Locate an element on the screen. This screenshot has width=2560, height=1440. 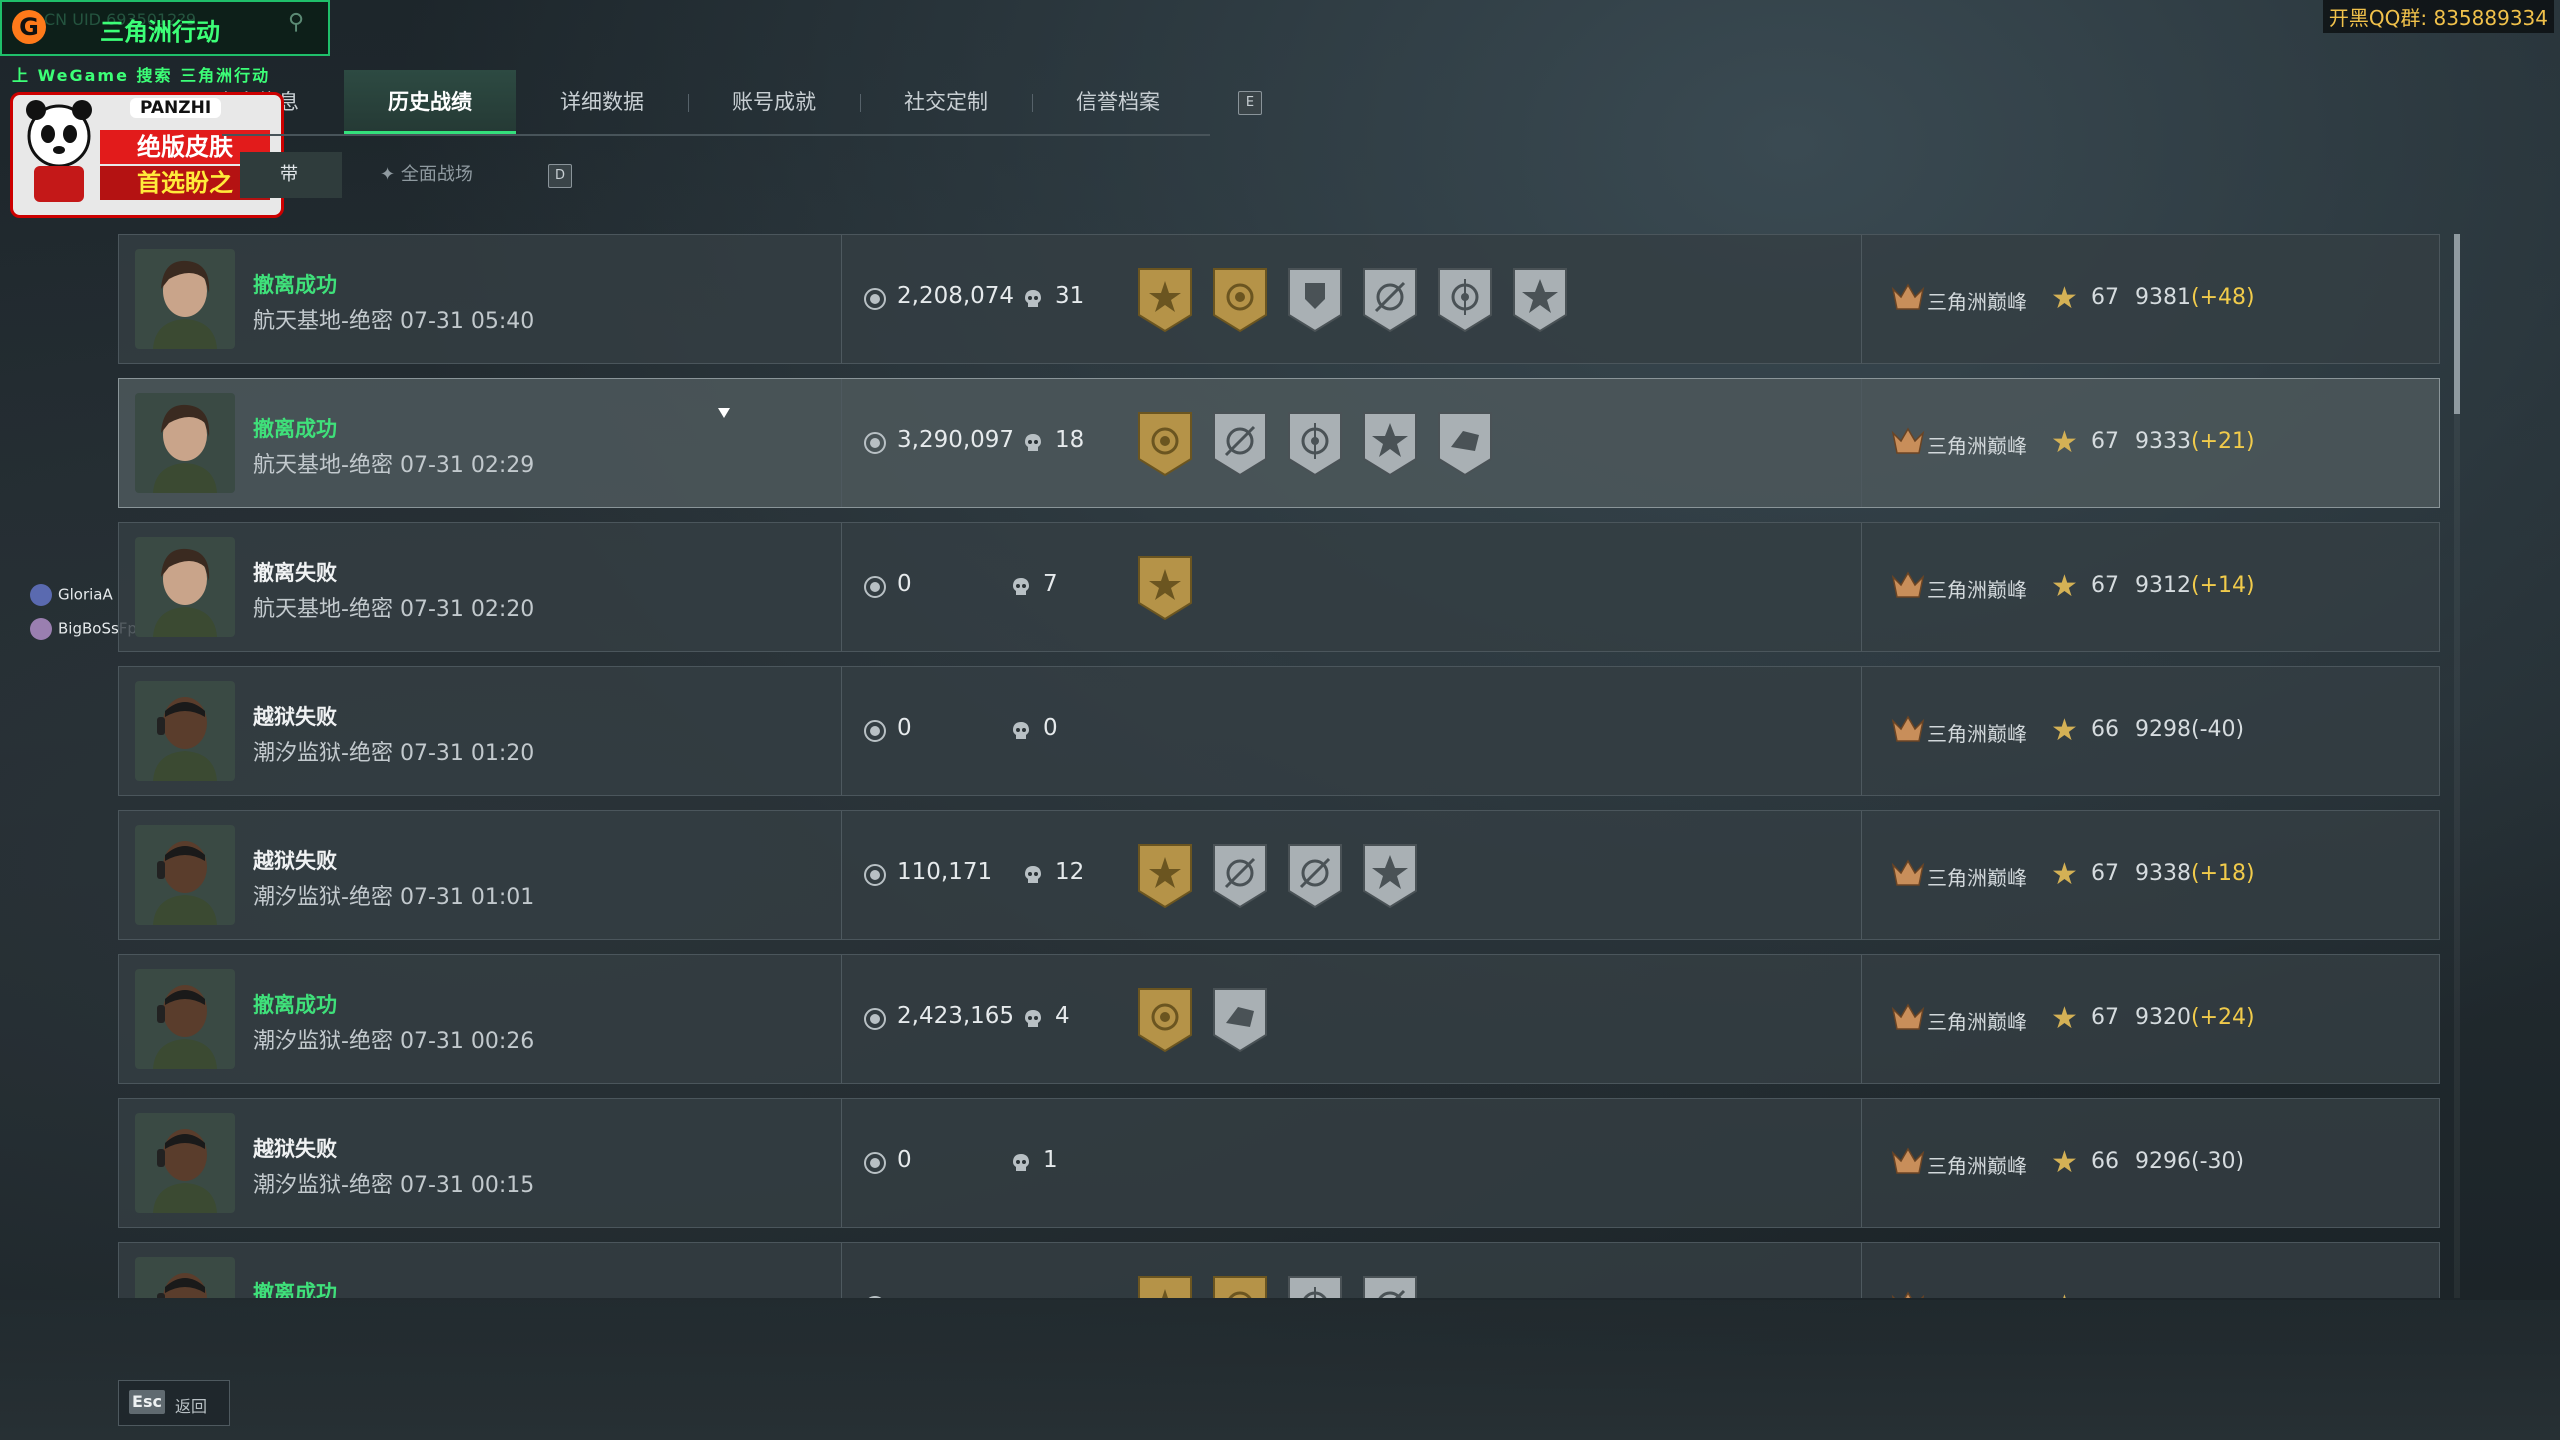
score-delta: (-30) is located at coordinates (2218, 1161).